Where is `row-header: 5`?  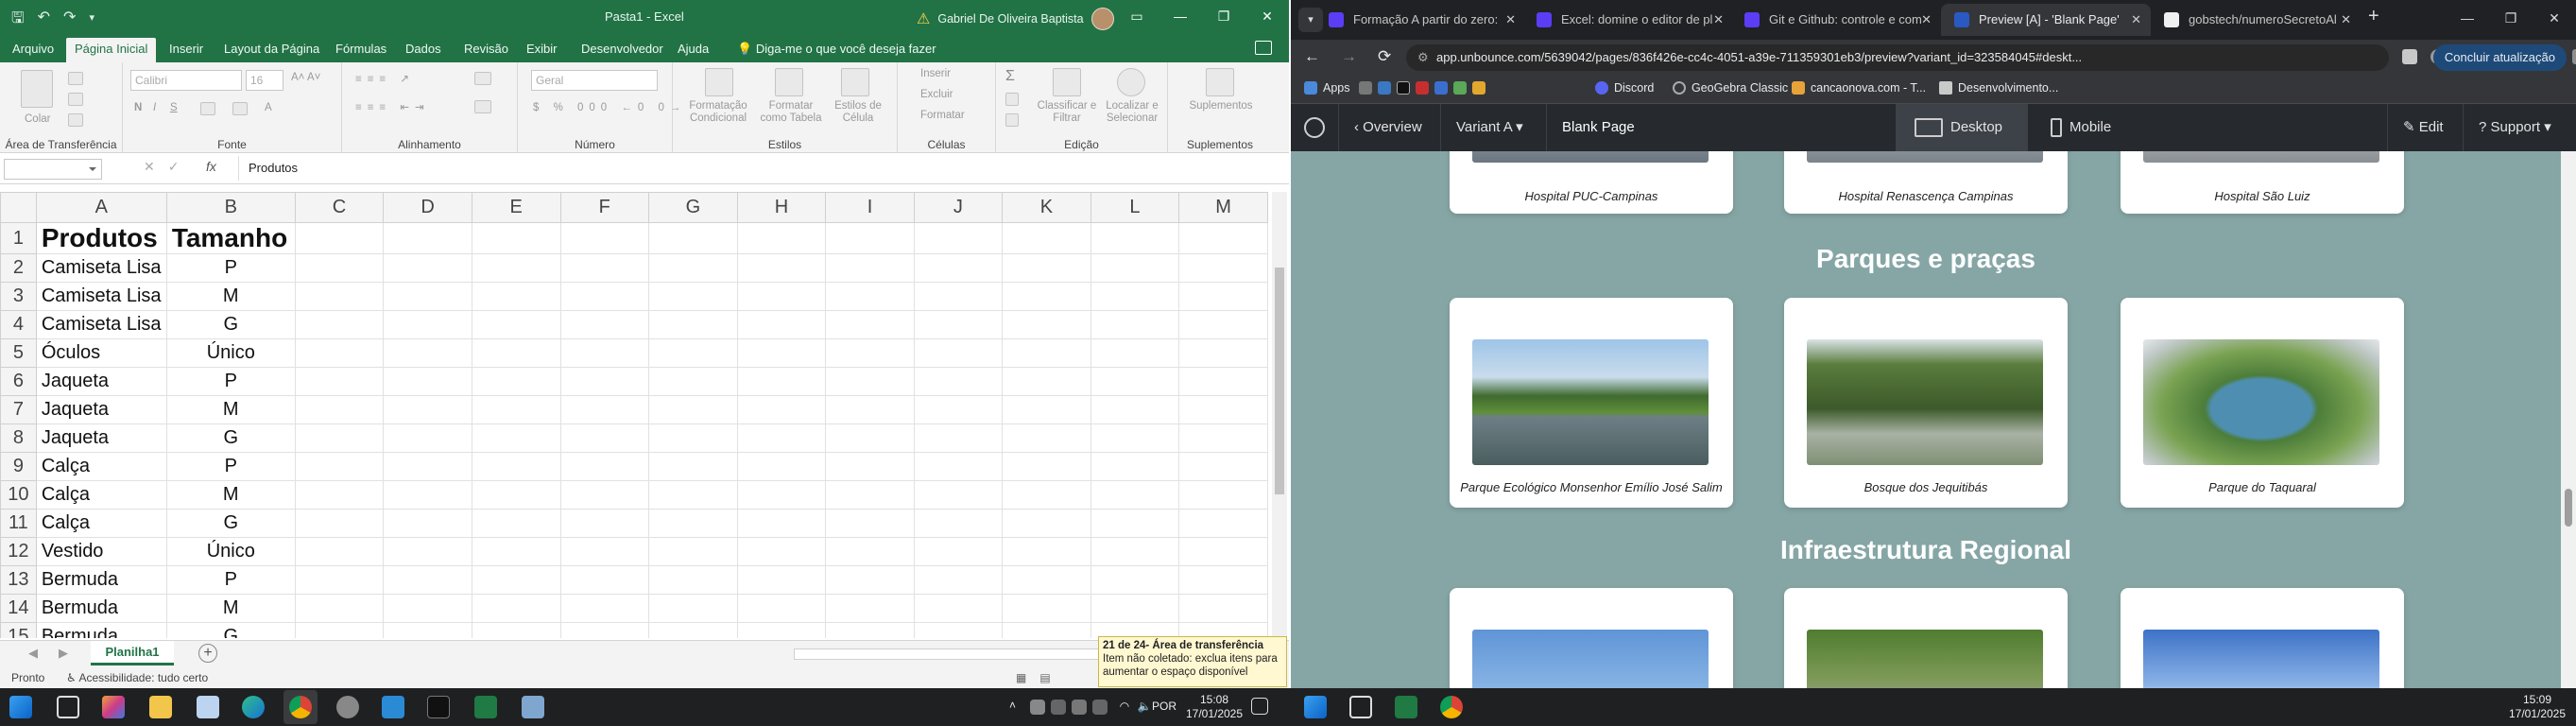 row-header: 5 is located at coordinates (18, 353).